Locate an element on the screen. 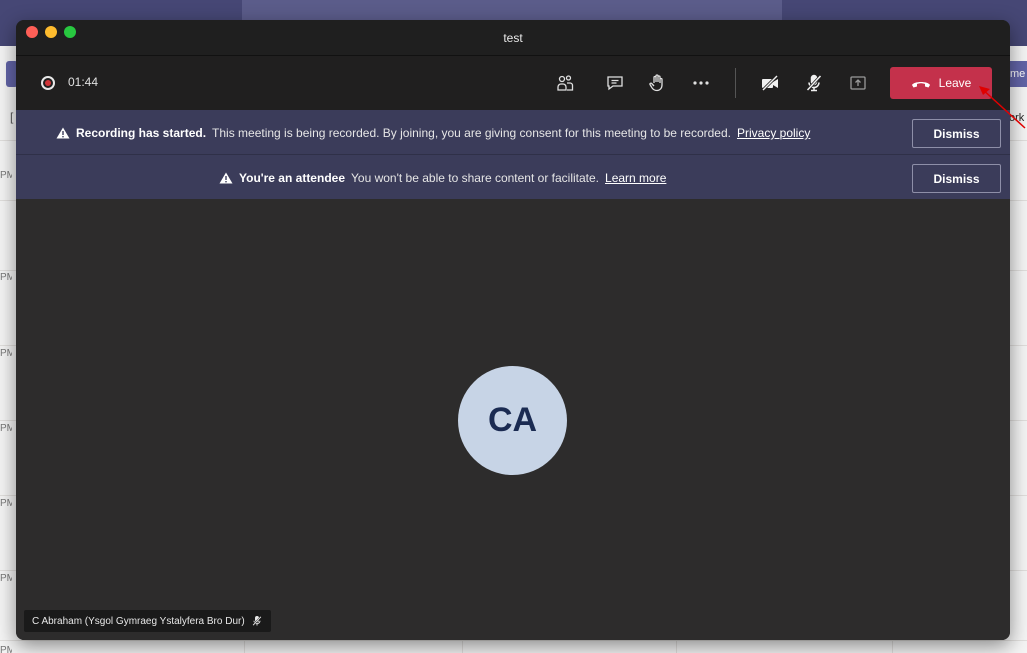 Image resolution: width=1027 pixels, height=653 pixels. mic-off-icon is located at coordinates (814, 83).